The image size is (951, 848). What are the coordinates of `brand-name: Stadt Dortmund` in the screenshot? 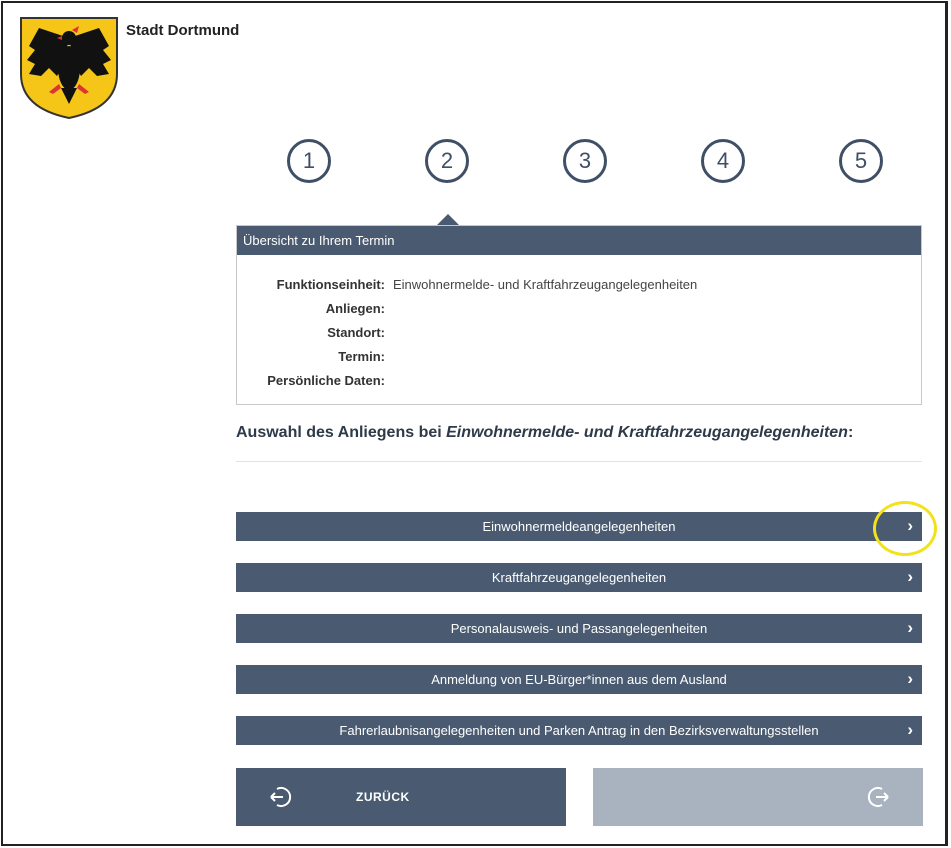 It's located at (183, 30).